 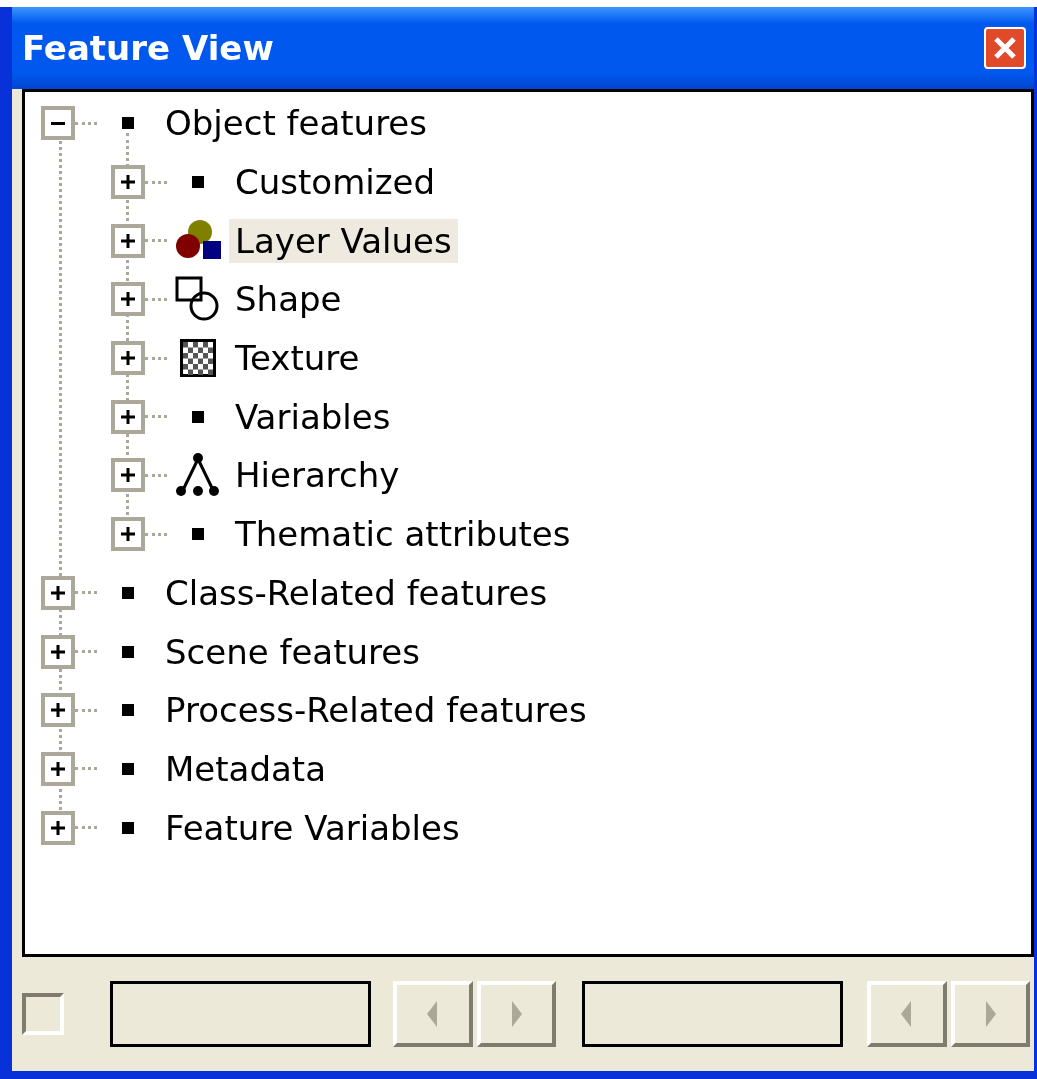 What do you see at coordinates (198, 475) in the screenshot?
I see `hierarchy-icon` at bounding box center [198, 475].